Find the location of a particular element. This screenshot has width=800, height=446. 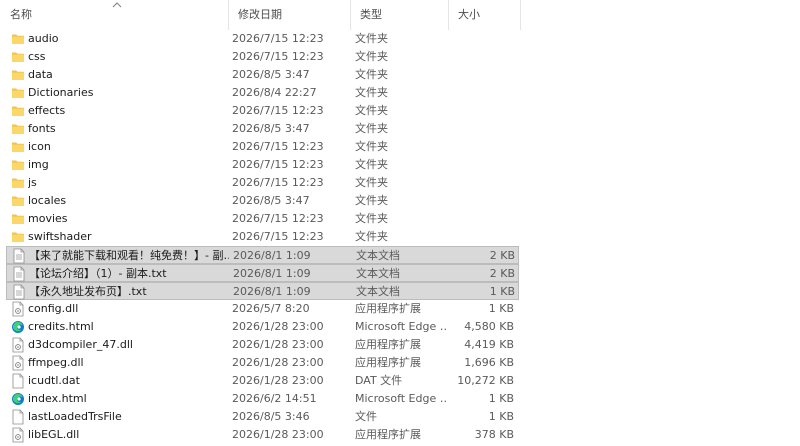

file-row: data 2026/8/5 3:47 文件夹 is located at coordinates (262, 75).